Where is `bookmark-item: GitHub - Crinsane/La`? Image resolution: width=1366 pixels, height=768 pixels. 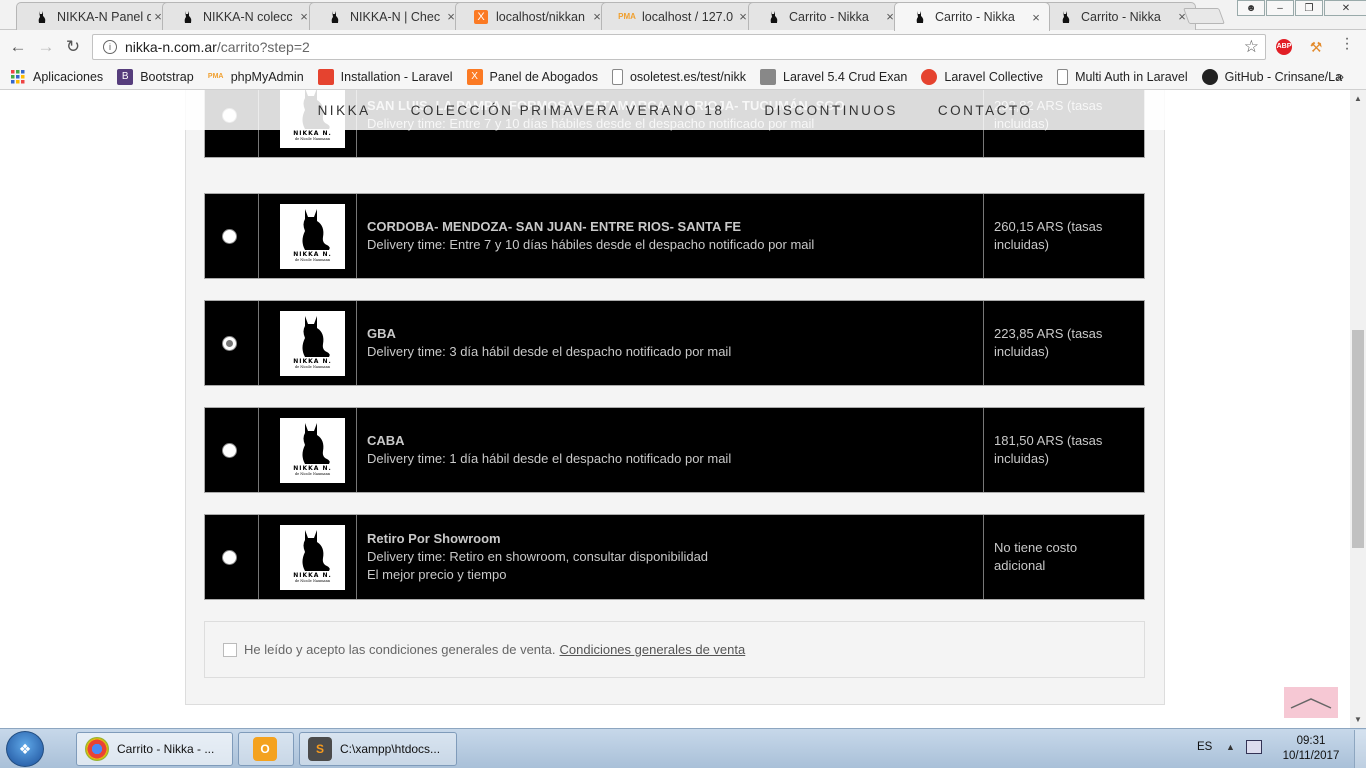
bookmark-item: GitHub - Crinsane/La is located at coordinates (1271, 76).